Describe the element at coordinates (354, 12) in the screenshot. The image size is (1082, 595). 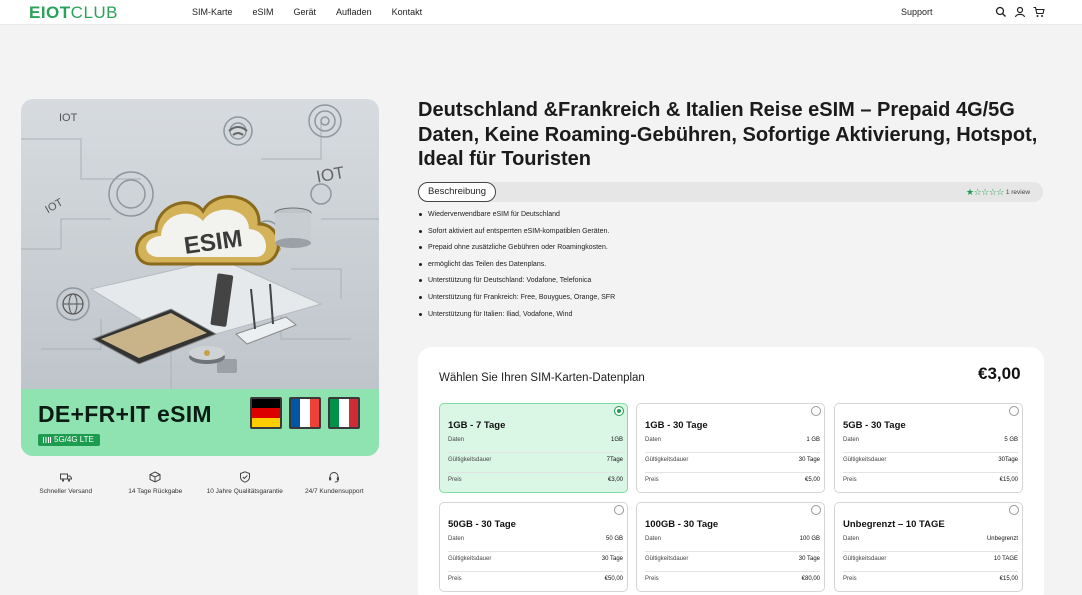
I see `nav-item-aufladen: Aufladen` at that location.